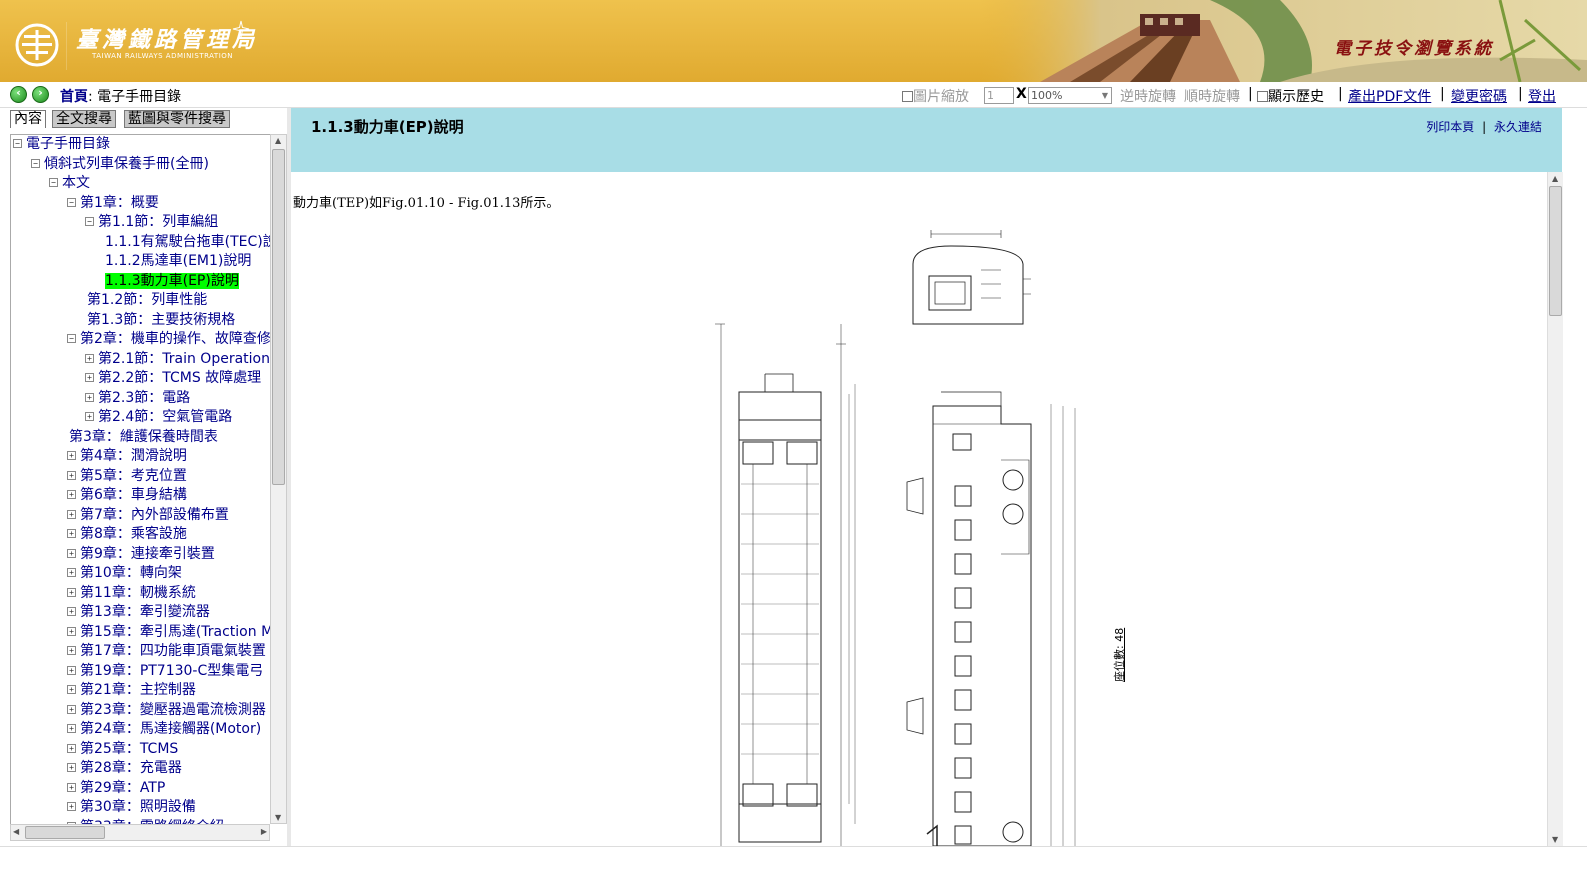 The height and width of the screenshot is (870, 1587). What do you see at coordinates (140, 262) in the screenshot?
I see `tree-node: 1.1.2馬達車(EM1)說明` at bounding box center [140, 262].